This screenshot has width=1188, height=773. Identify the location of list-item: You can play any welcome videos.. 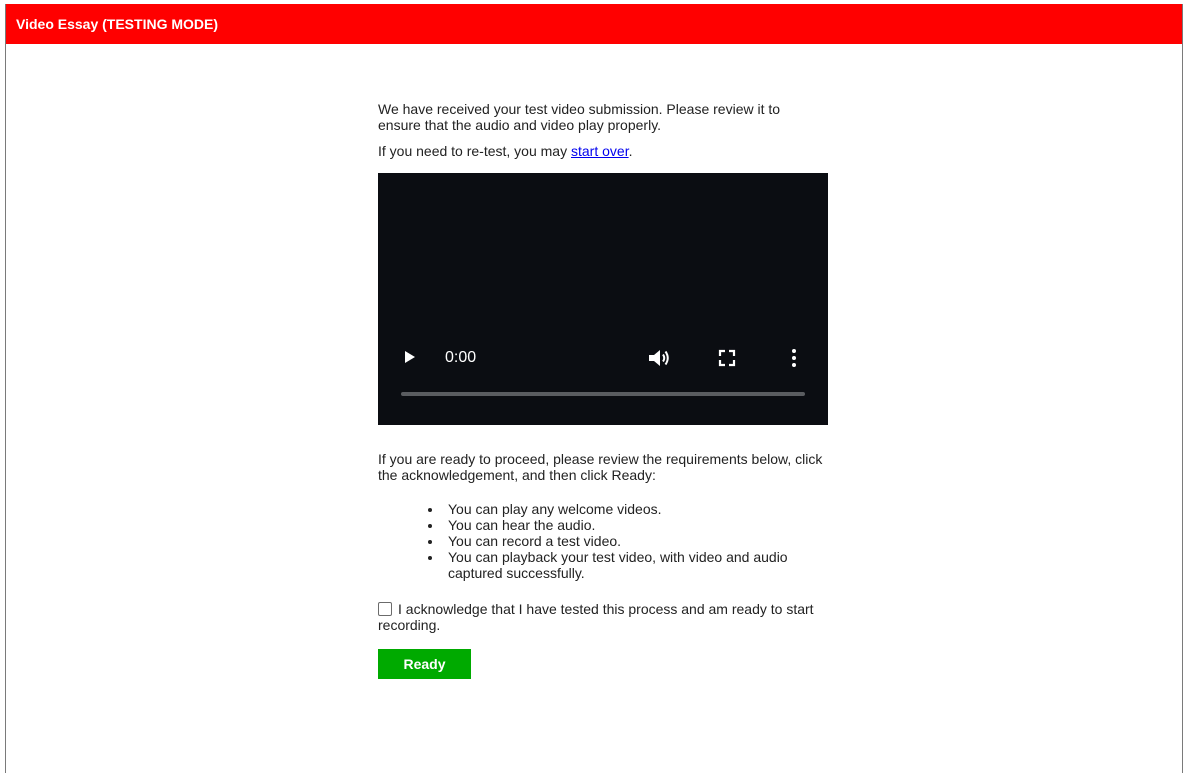
(623, 509).